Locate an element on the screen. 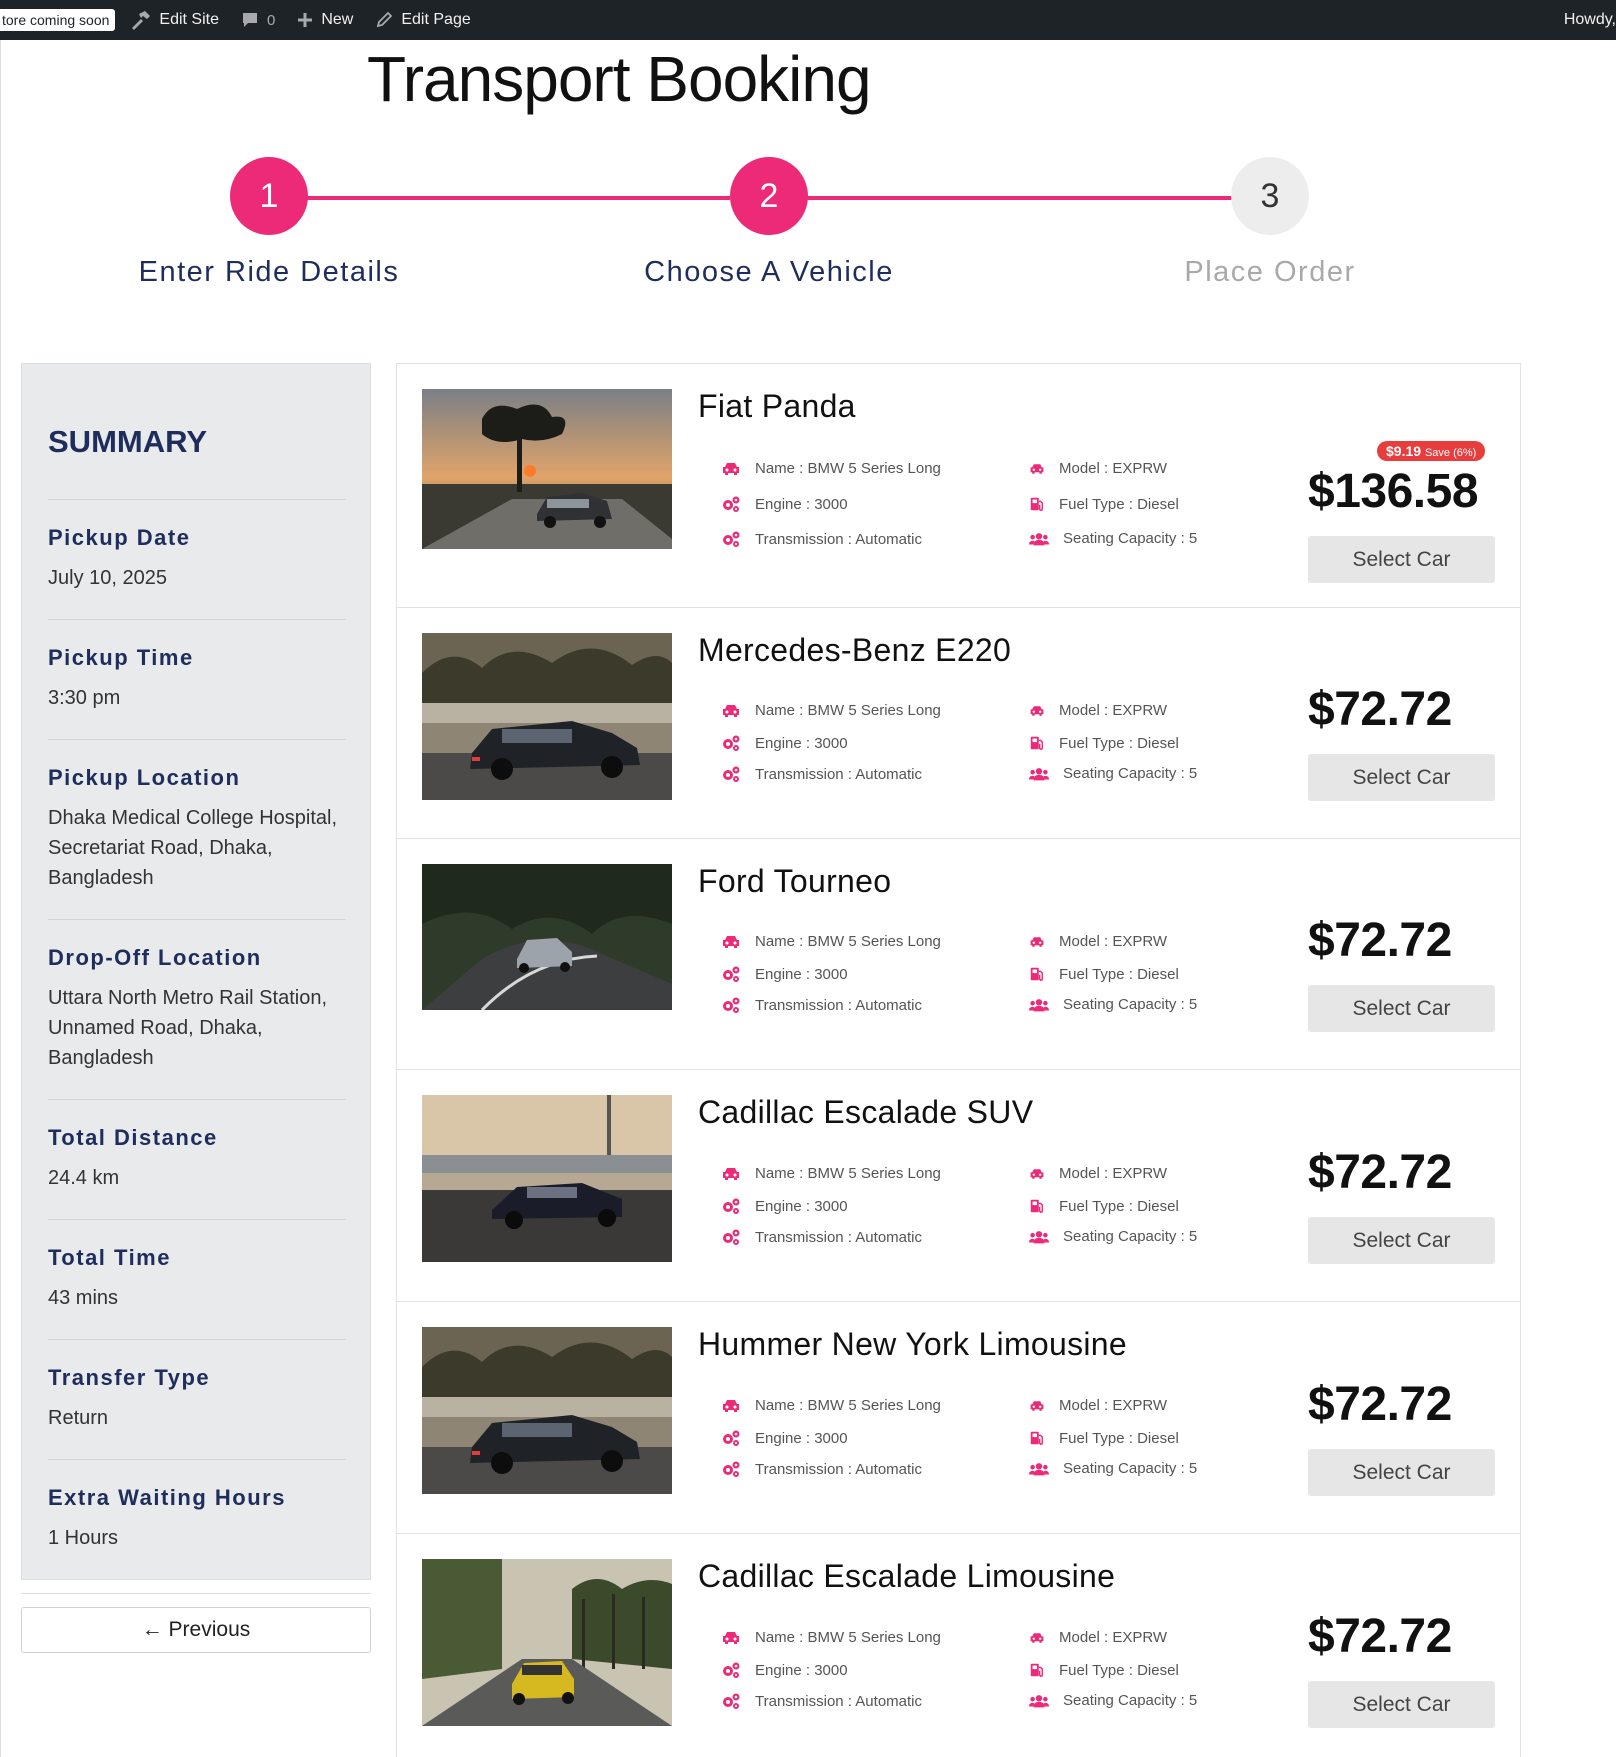 The width and height of the screenshot is (1616, 1757). comments-link: 0 is located at coordinates (258, 20).